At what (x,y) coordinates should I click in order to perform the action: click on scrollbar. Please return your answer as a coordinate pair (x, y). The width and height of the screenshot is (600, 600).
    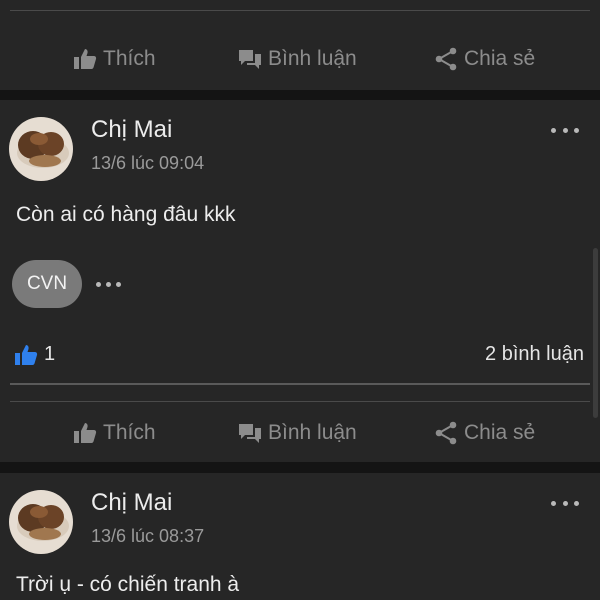
    Looking at the image, I should click on (595, 333).